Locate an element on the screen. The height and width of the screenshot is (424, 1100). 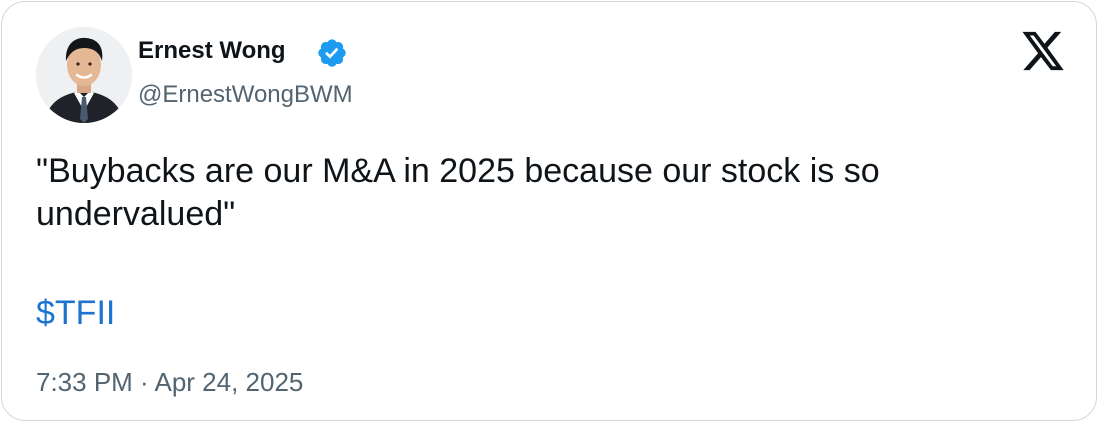
cashtag-link: $TFII is located at coordinates (75, 313).